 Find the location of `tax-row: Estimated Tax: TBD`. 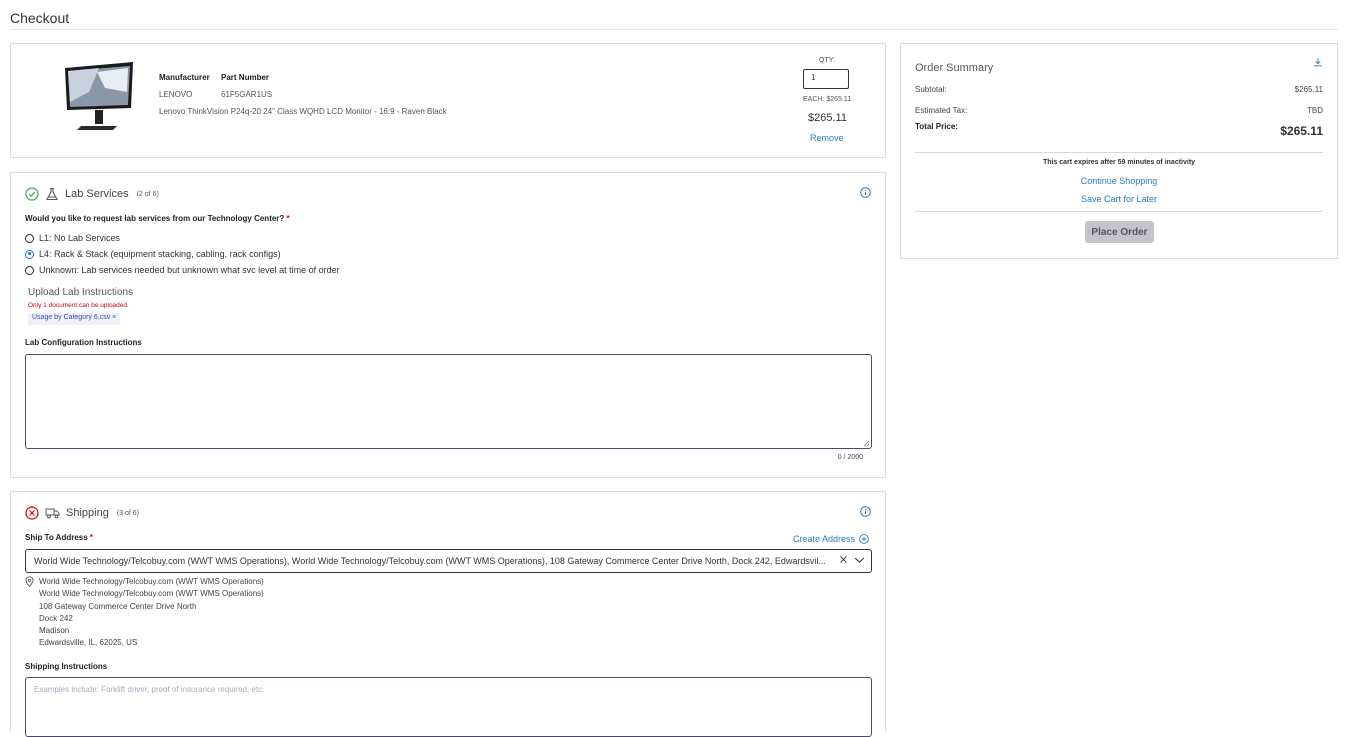

tax-row: Estimated Tax: TBD is located at coordinates (1119, 110).